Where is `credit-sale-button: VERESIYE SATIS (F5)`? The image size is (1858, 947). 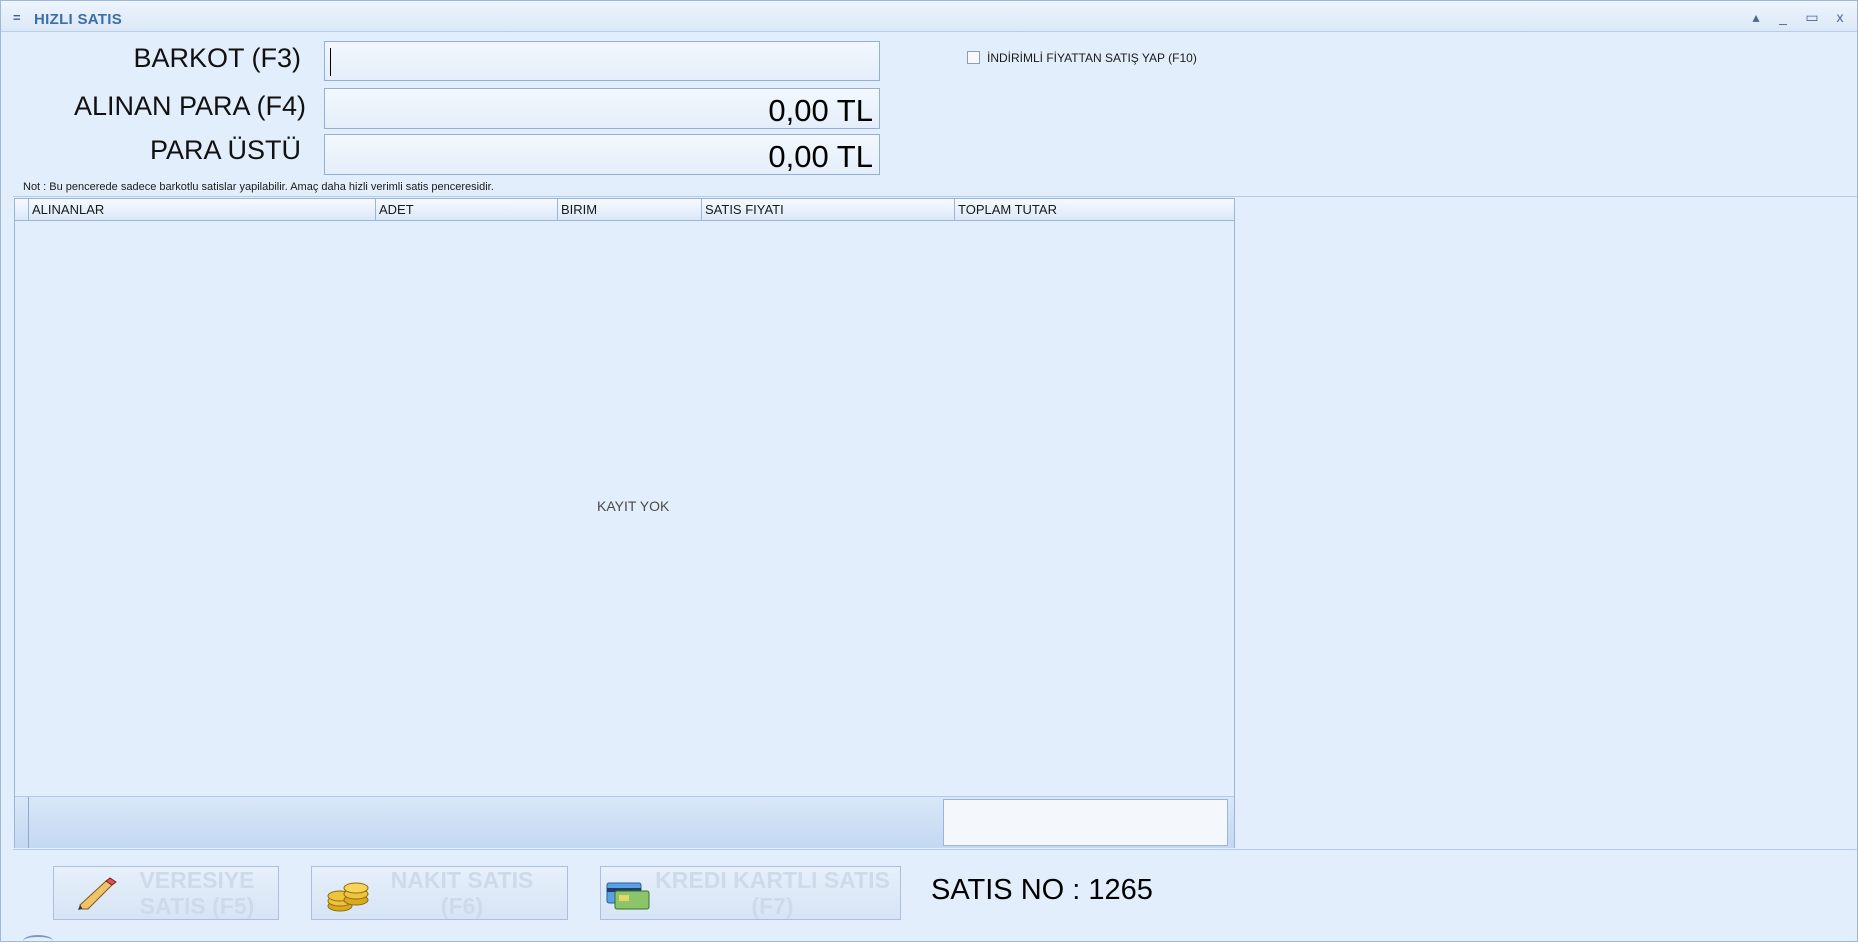 credit-sale-button: VERESIYE SATIS (F5) is located at coordinates (166, 893).